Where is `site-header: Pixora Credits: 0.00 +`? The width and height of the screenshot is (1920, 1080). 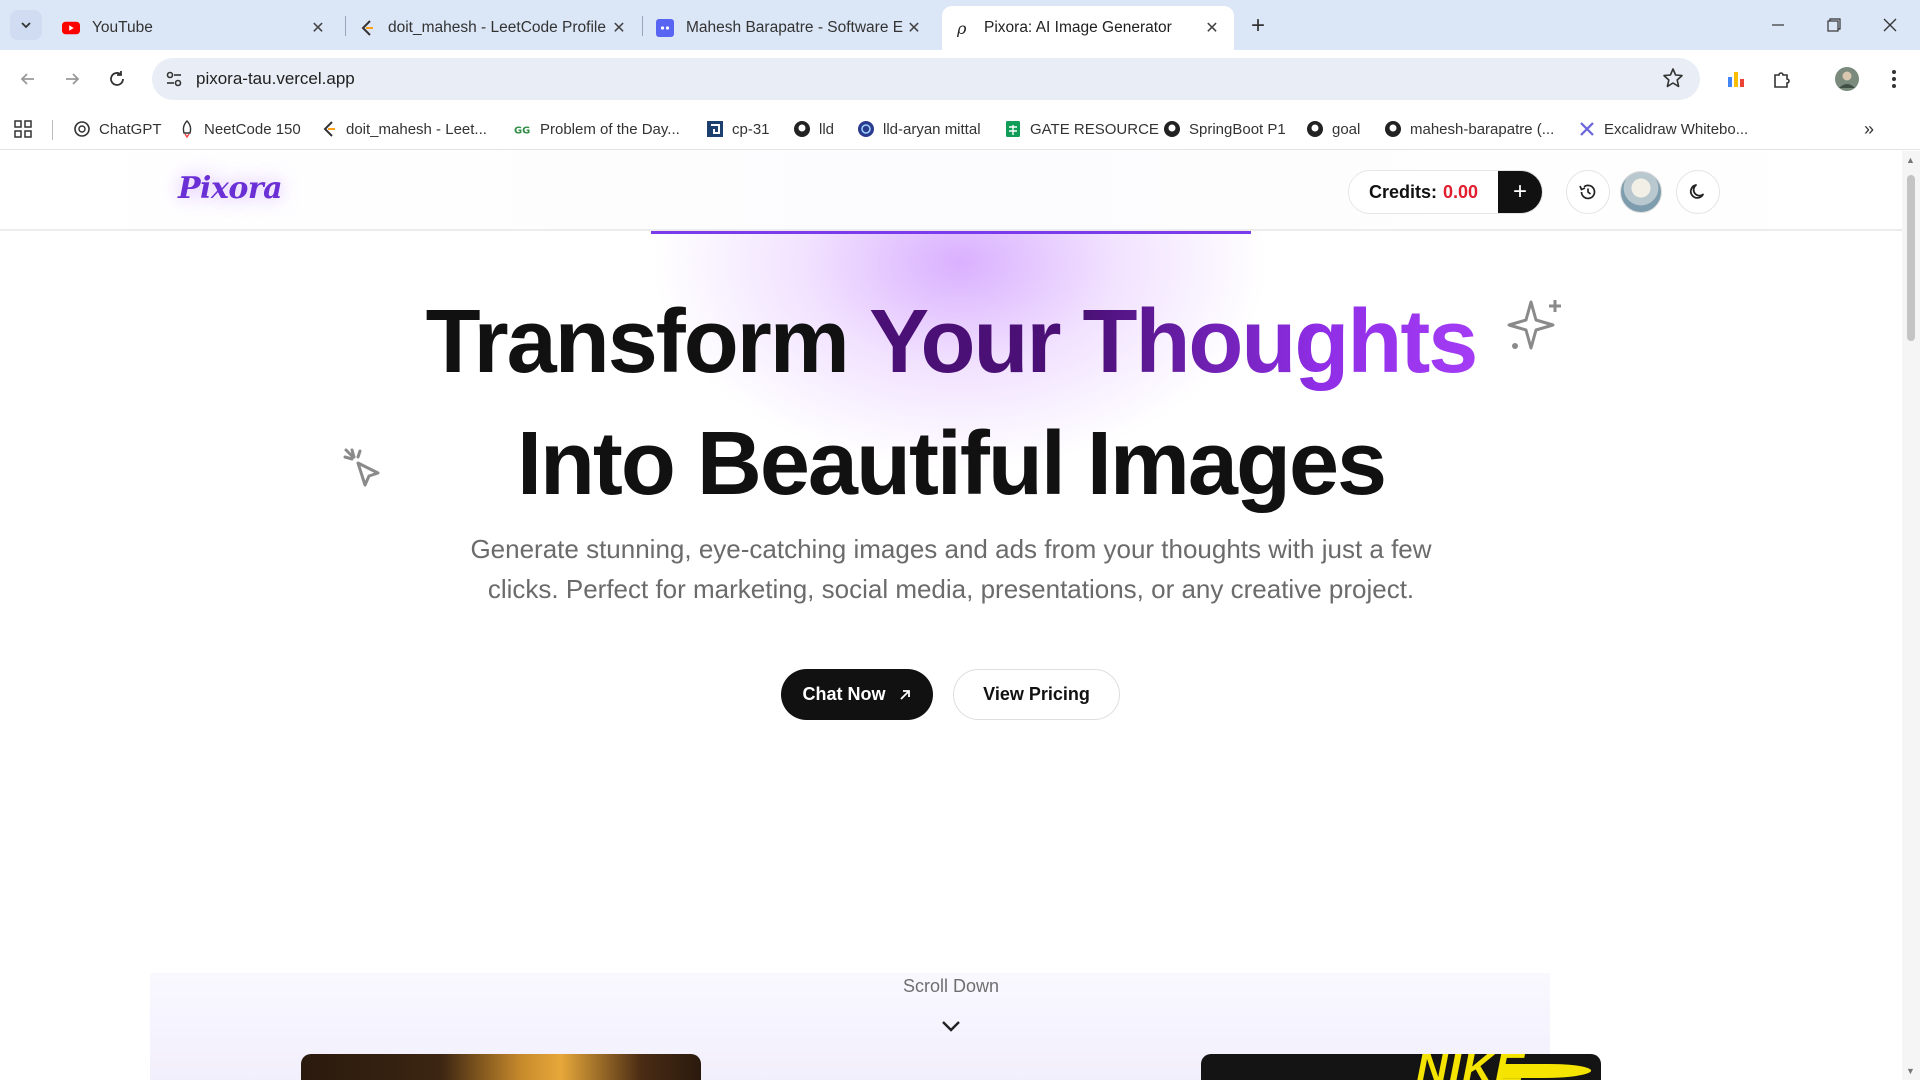
site-header: Pixora Credits: 0.00 + is located at coordinates (951, 191).